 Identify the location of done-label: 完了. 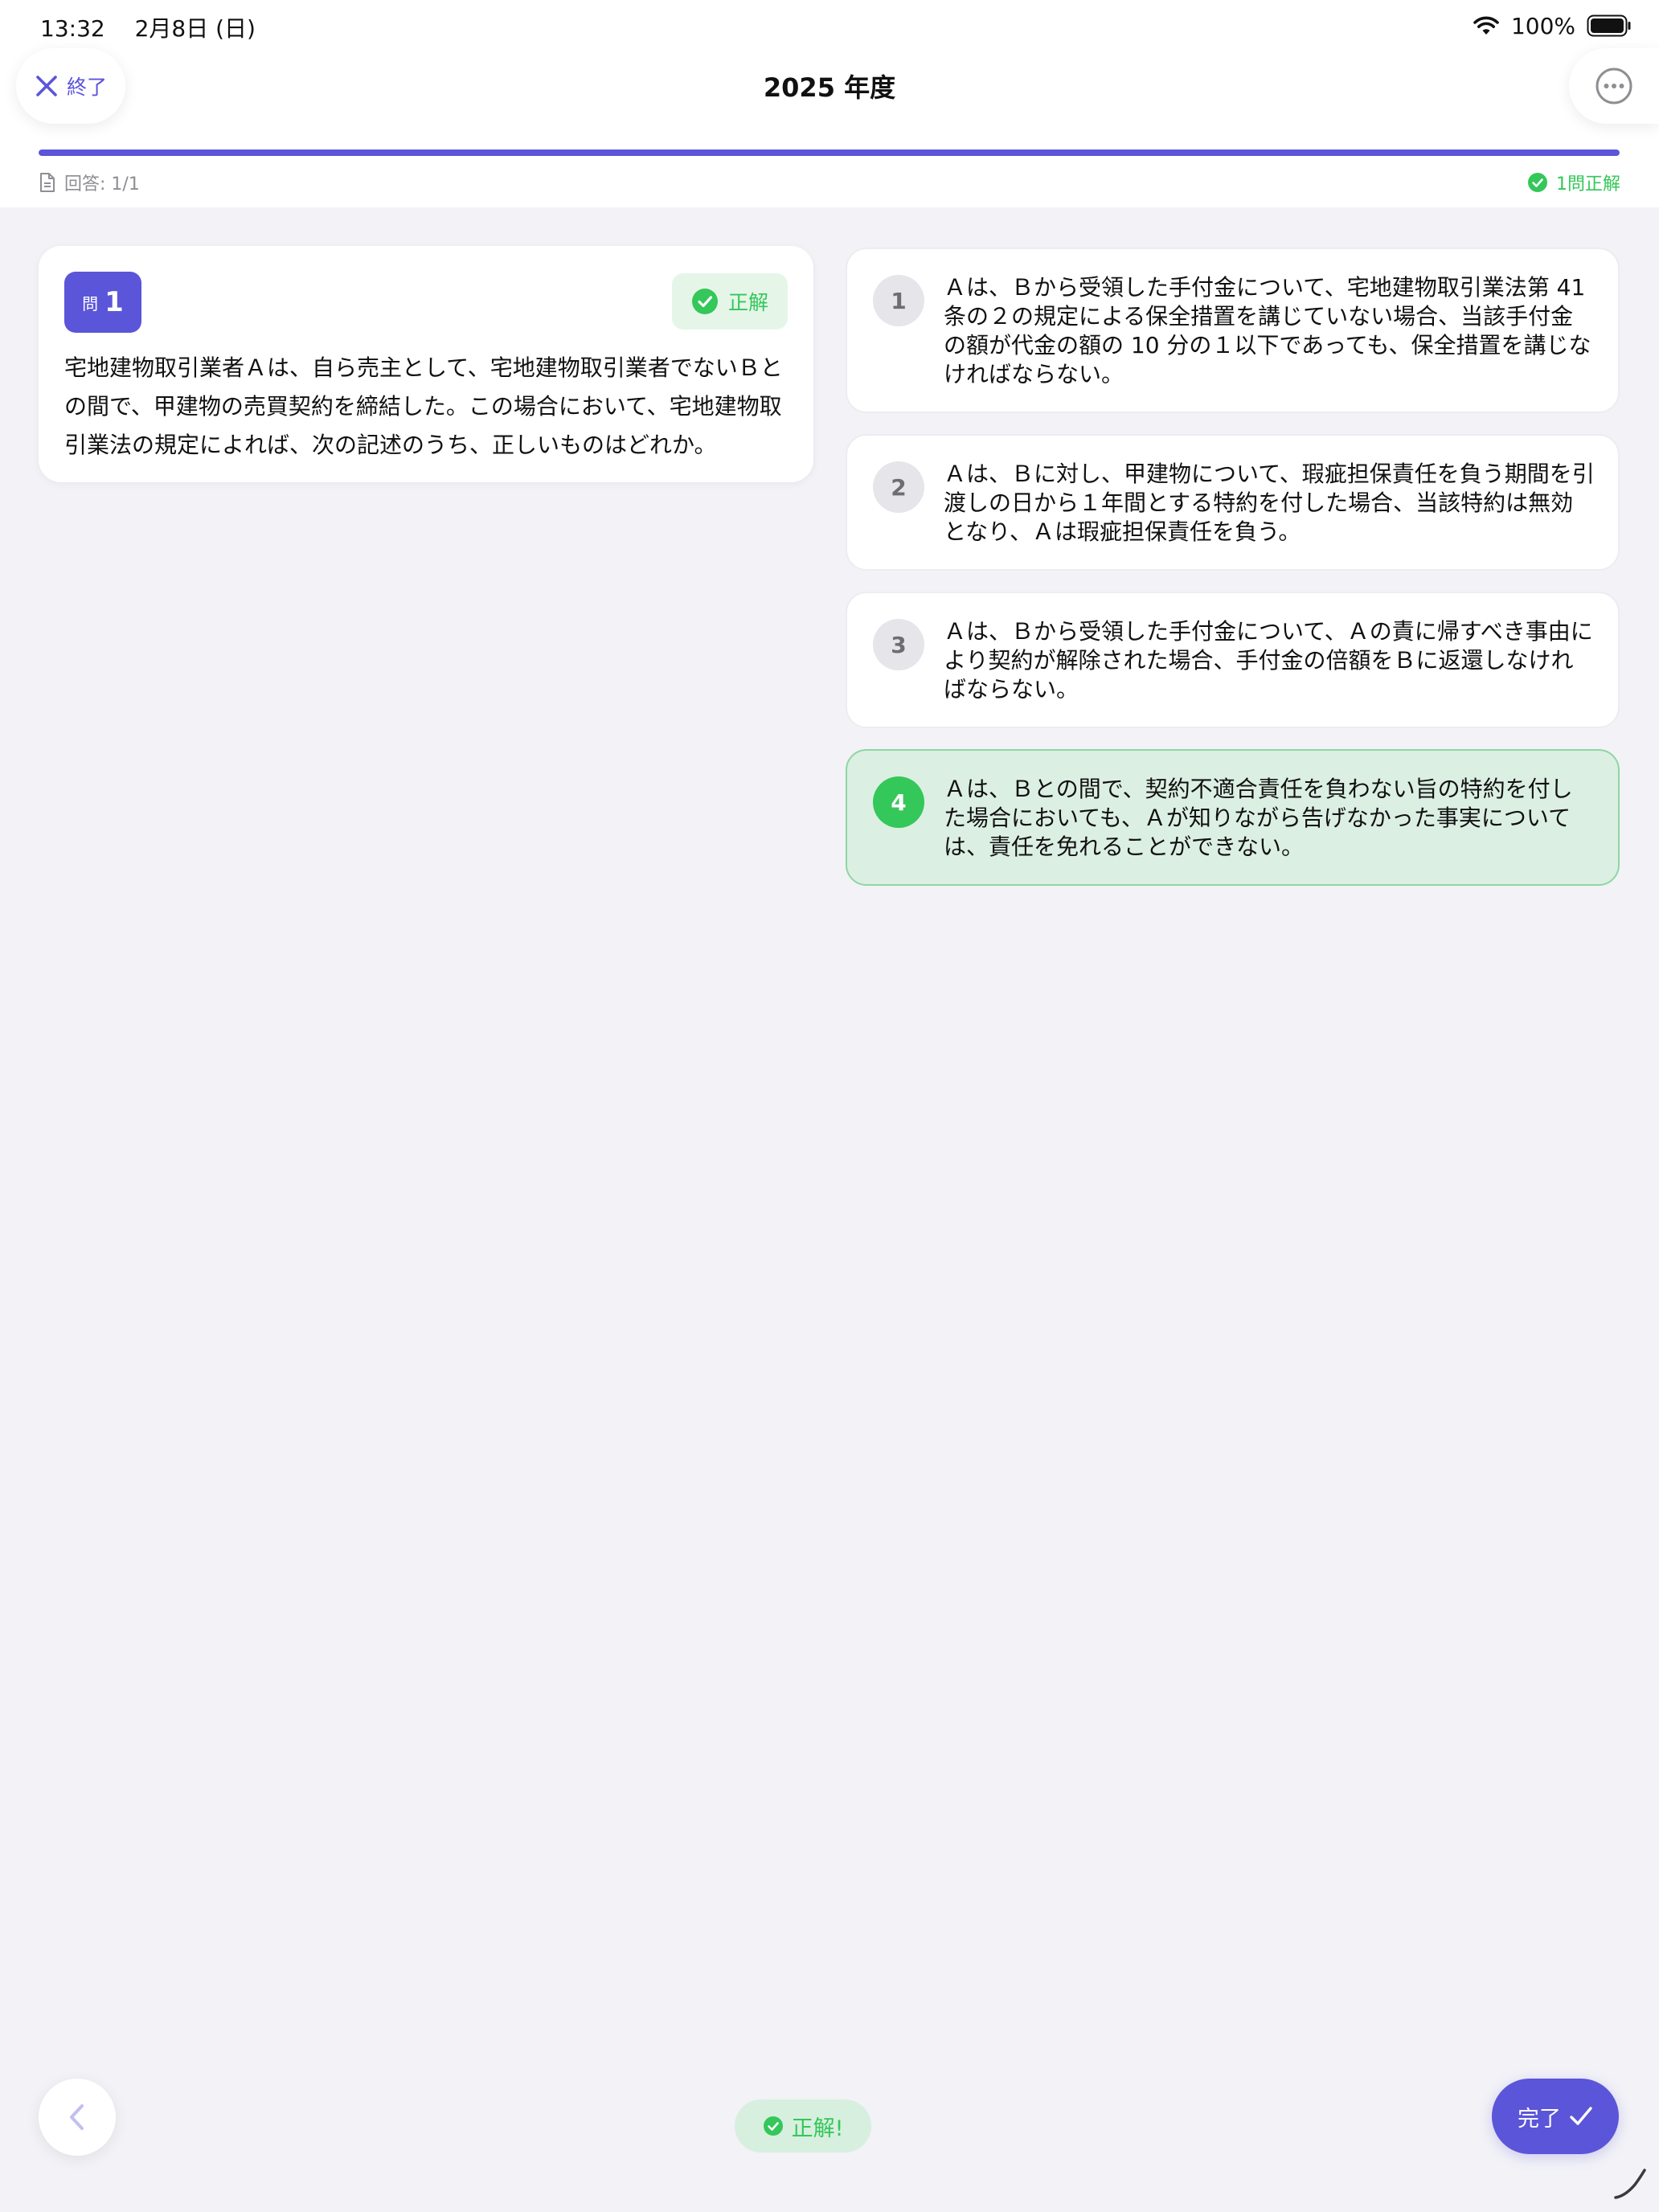
(1539, 2119).